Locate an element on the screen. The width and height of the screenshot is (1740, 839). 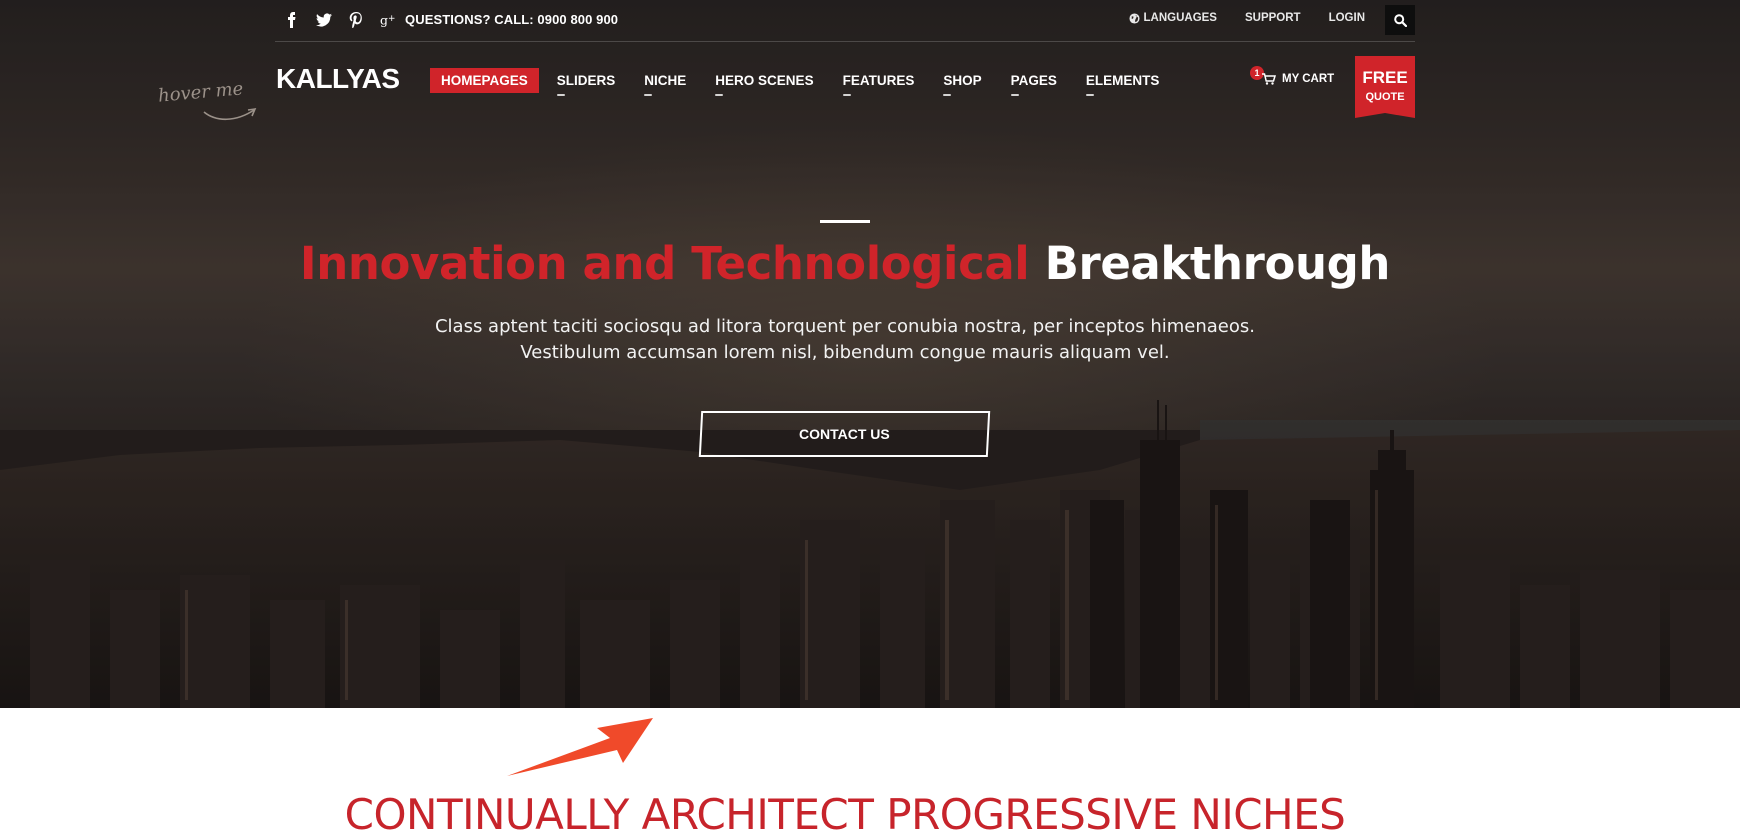
nav-label: ELEMENTS is located at coordinates (1122, 80).